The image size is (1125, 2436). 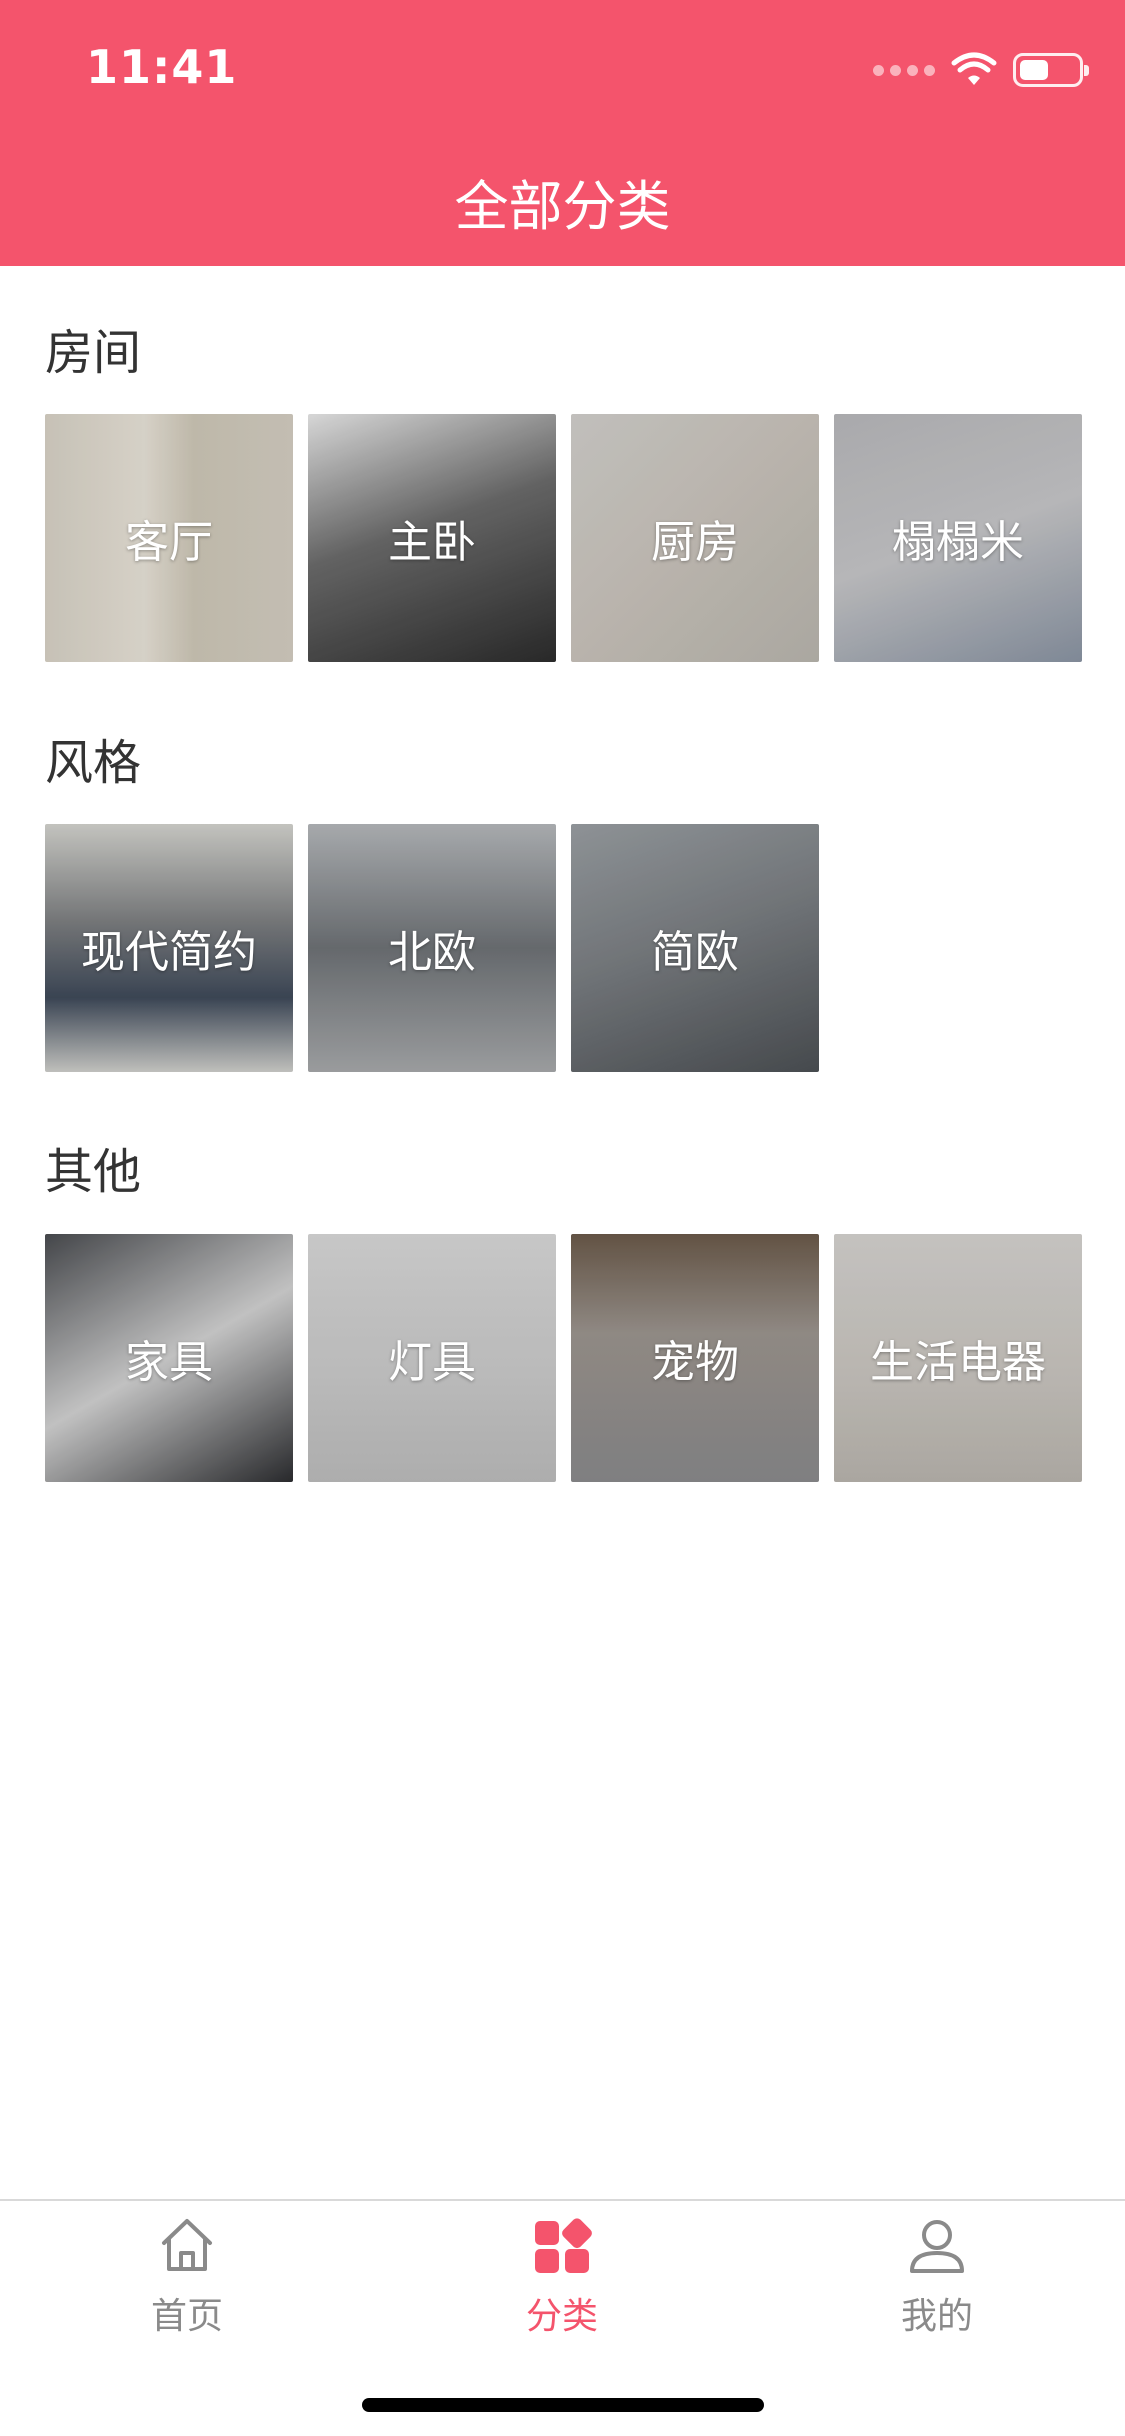 I want to click on category-tile: 简欧, so click(x=695, y=948).